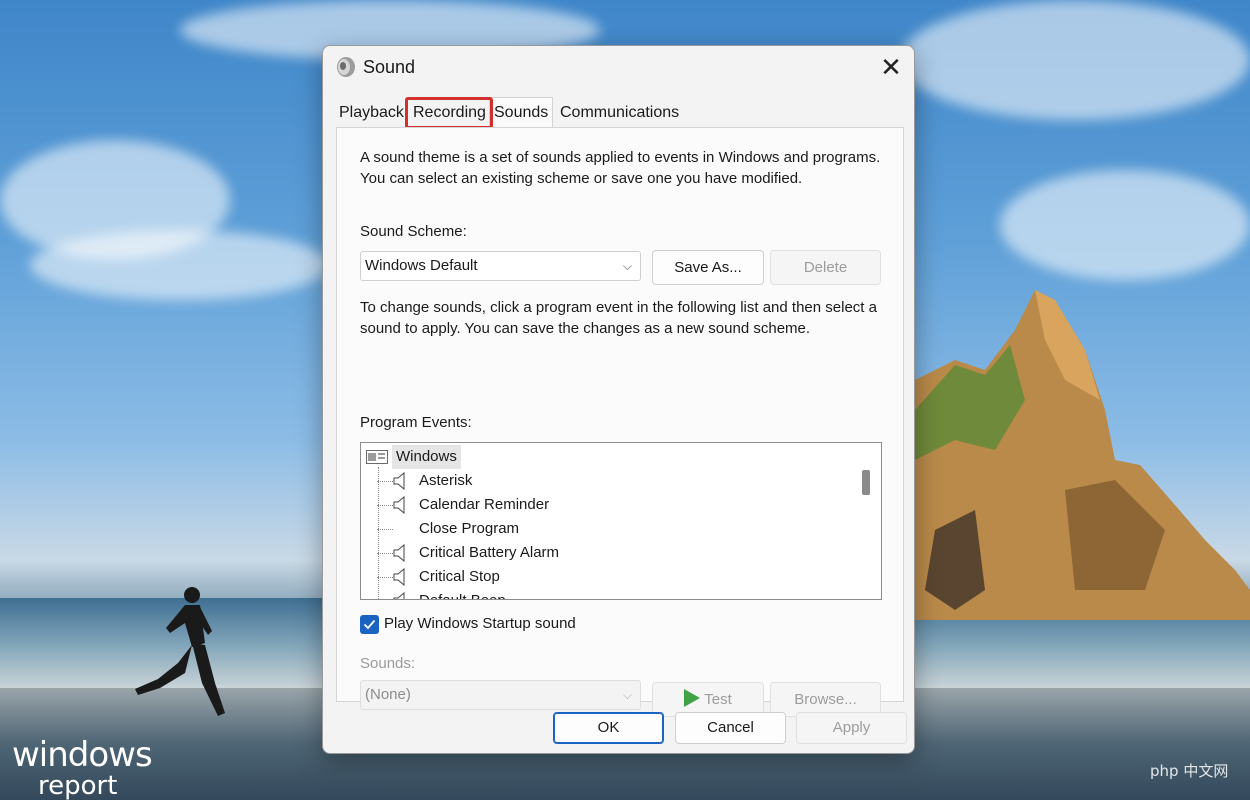  What do you see at coordinates (511, 577) in the screenshot?
I see `list-item: Critical Stop` at bounding box center [511, 577].